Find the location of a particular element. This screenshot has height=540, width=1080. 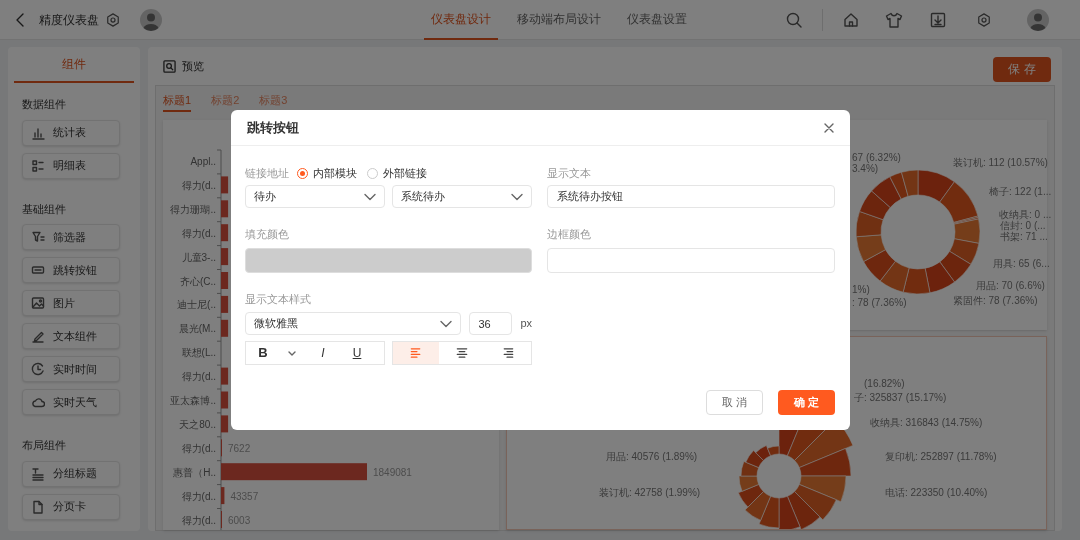

shirt-icon is located at coordinates (894, 20).